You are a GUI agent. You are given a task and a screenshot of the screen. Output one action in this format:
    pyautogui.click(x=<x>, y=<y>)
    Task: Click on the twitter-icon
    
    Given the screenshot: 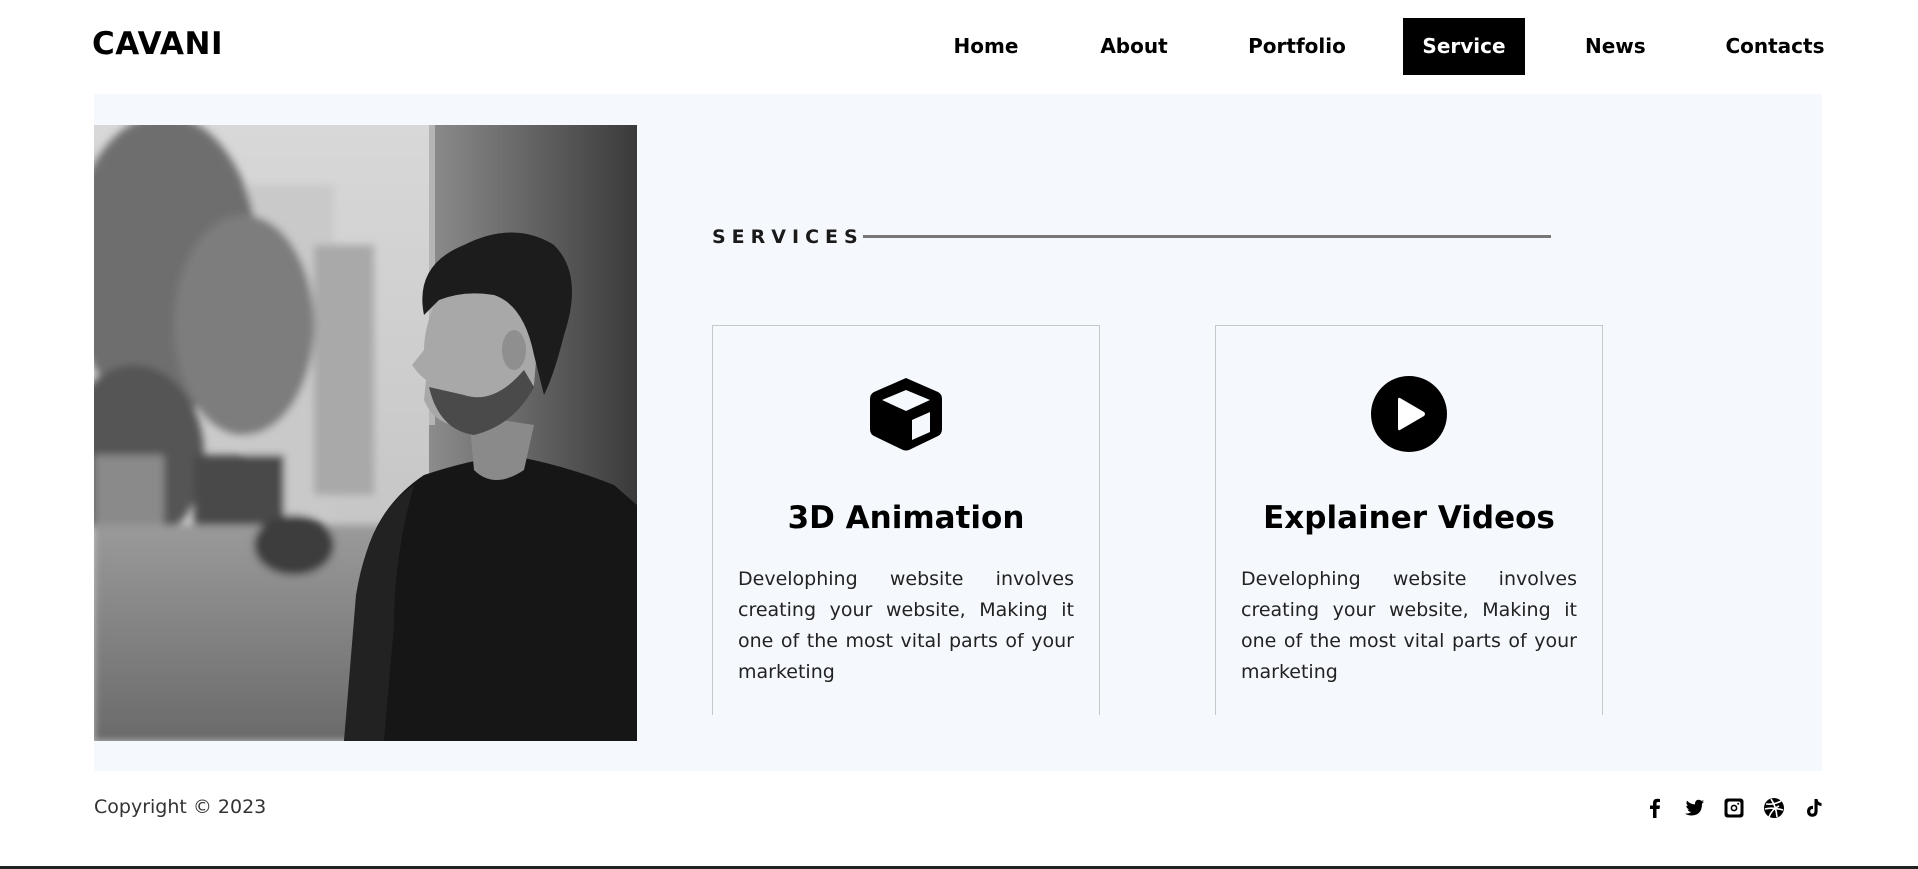 What is the action you would take?
    pyautogui.click(x=1694, y=808)
    